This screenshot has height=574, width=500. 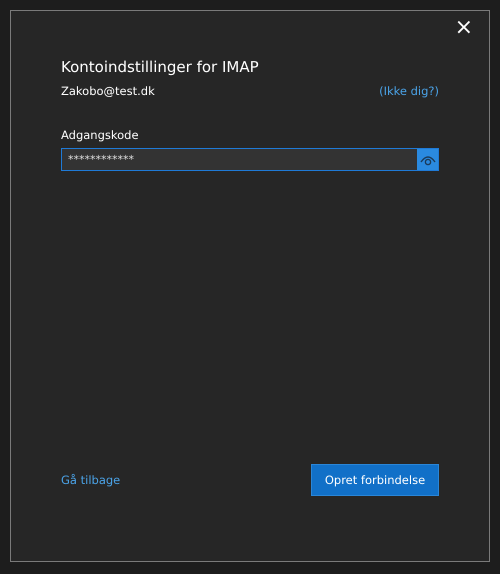 I want to click on back-link: Gå tilbage, so click(x=90, y=480).